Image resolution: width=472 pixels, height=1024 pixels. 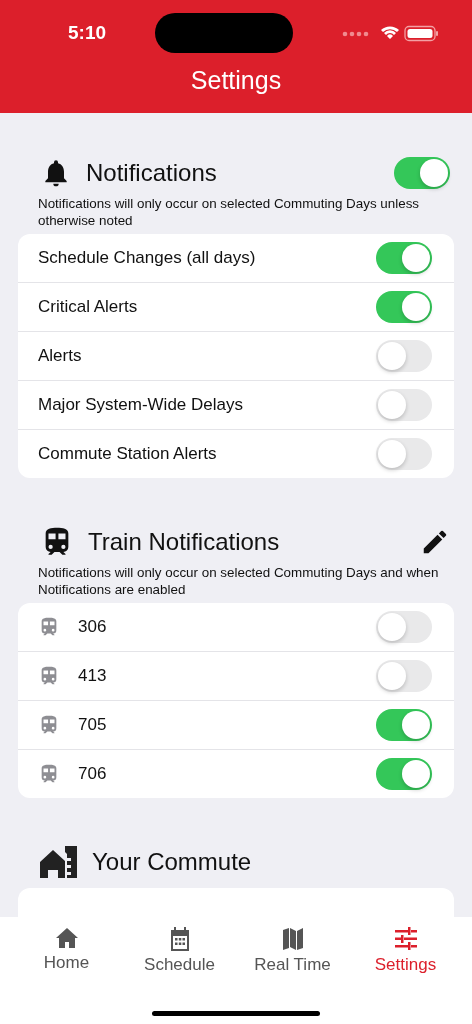 I want to click on section-title: Your Commute, so click(x=172, y=862).